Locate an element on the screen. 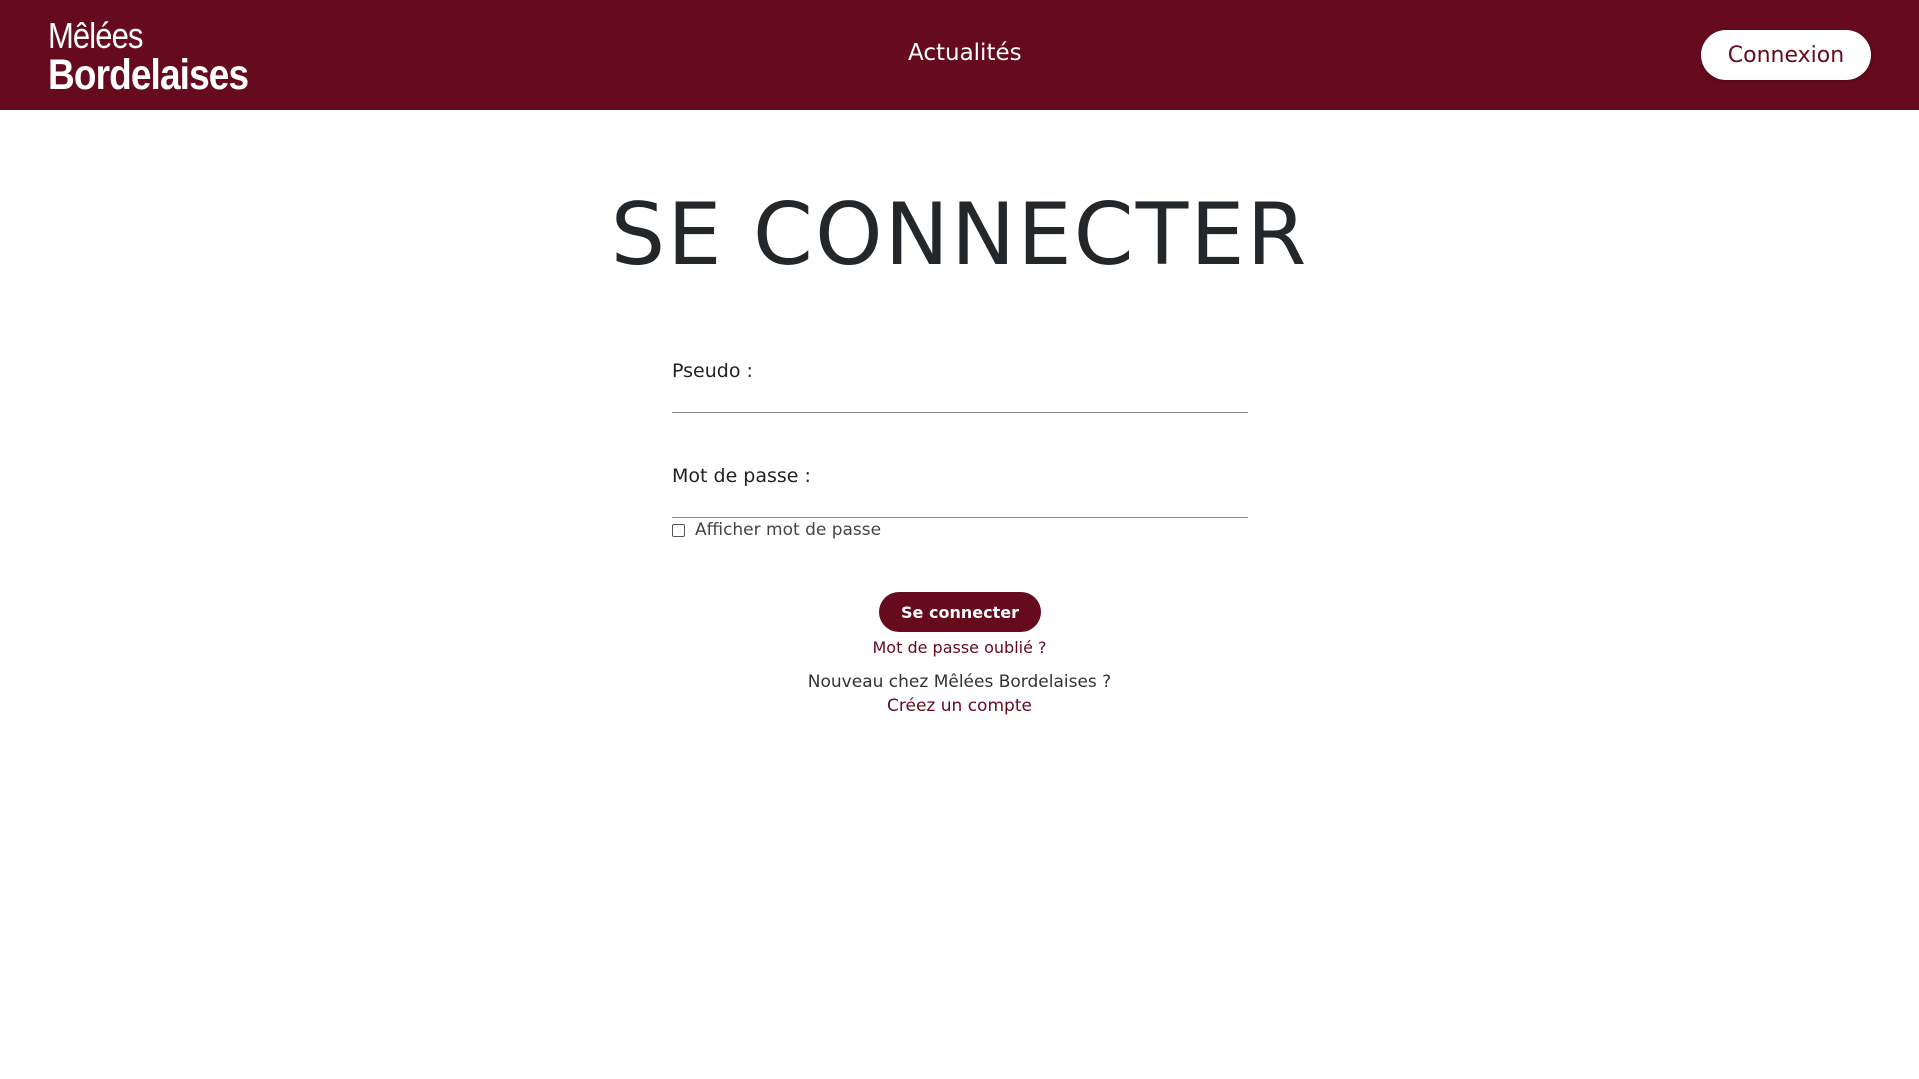 This screenshot has width=1919, height=1079. show-password-checkbox is located at coordinates (678, 530).